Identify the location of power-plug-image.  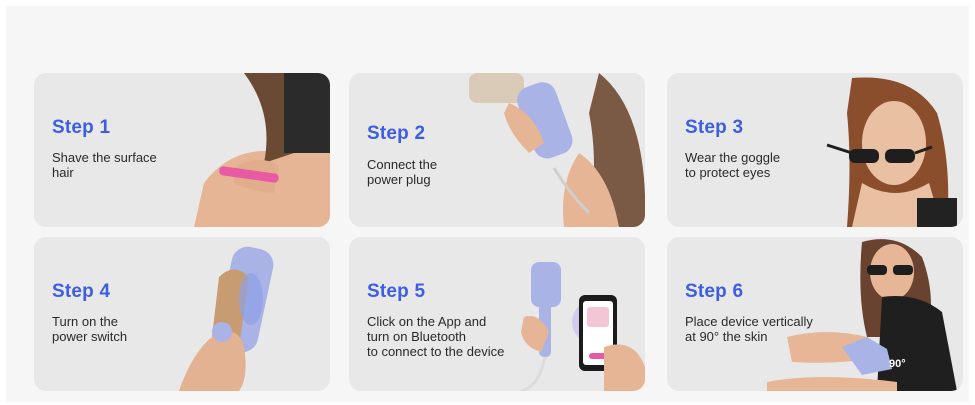
(557, 150).